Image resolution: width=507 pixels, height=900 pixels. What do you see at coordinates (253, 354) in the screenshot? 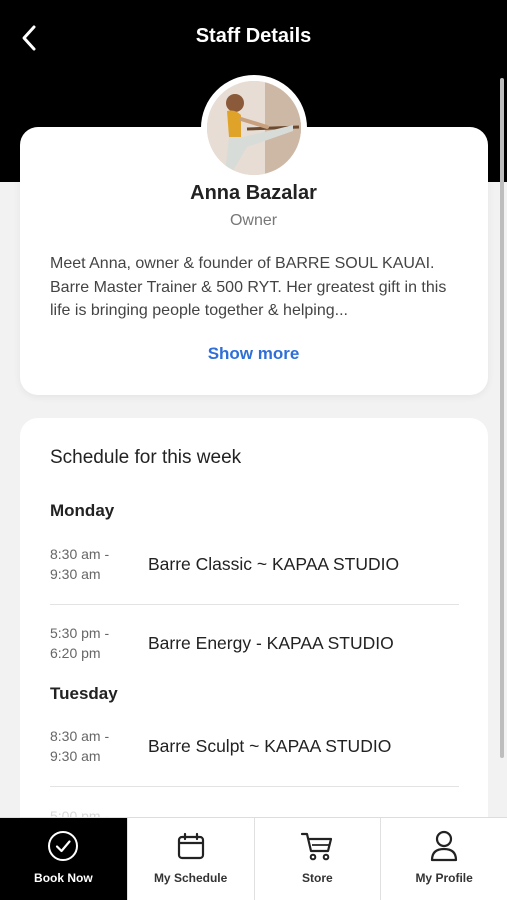
I see `show-more-link: Show more` at bounding box center [253, 354].